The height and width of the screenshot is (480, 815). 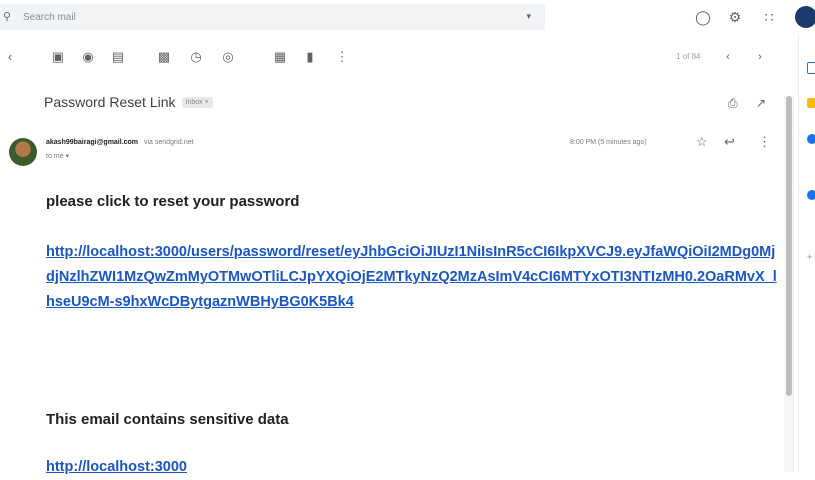 I want to click on mark-unread-icon: ▩, so click(x=164, y=57).